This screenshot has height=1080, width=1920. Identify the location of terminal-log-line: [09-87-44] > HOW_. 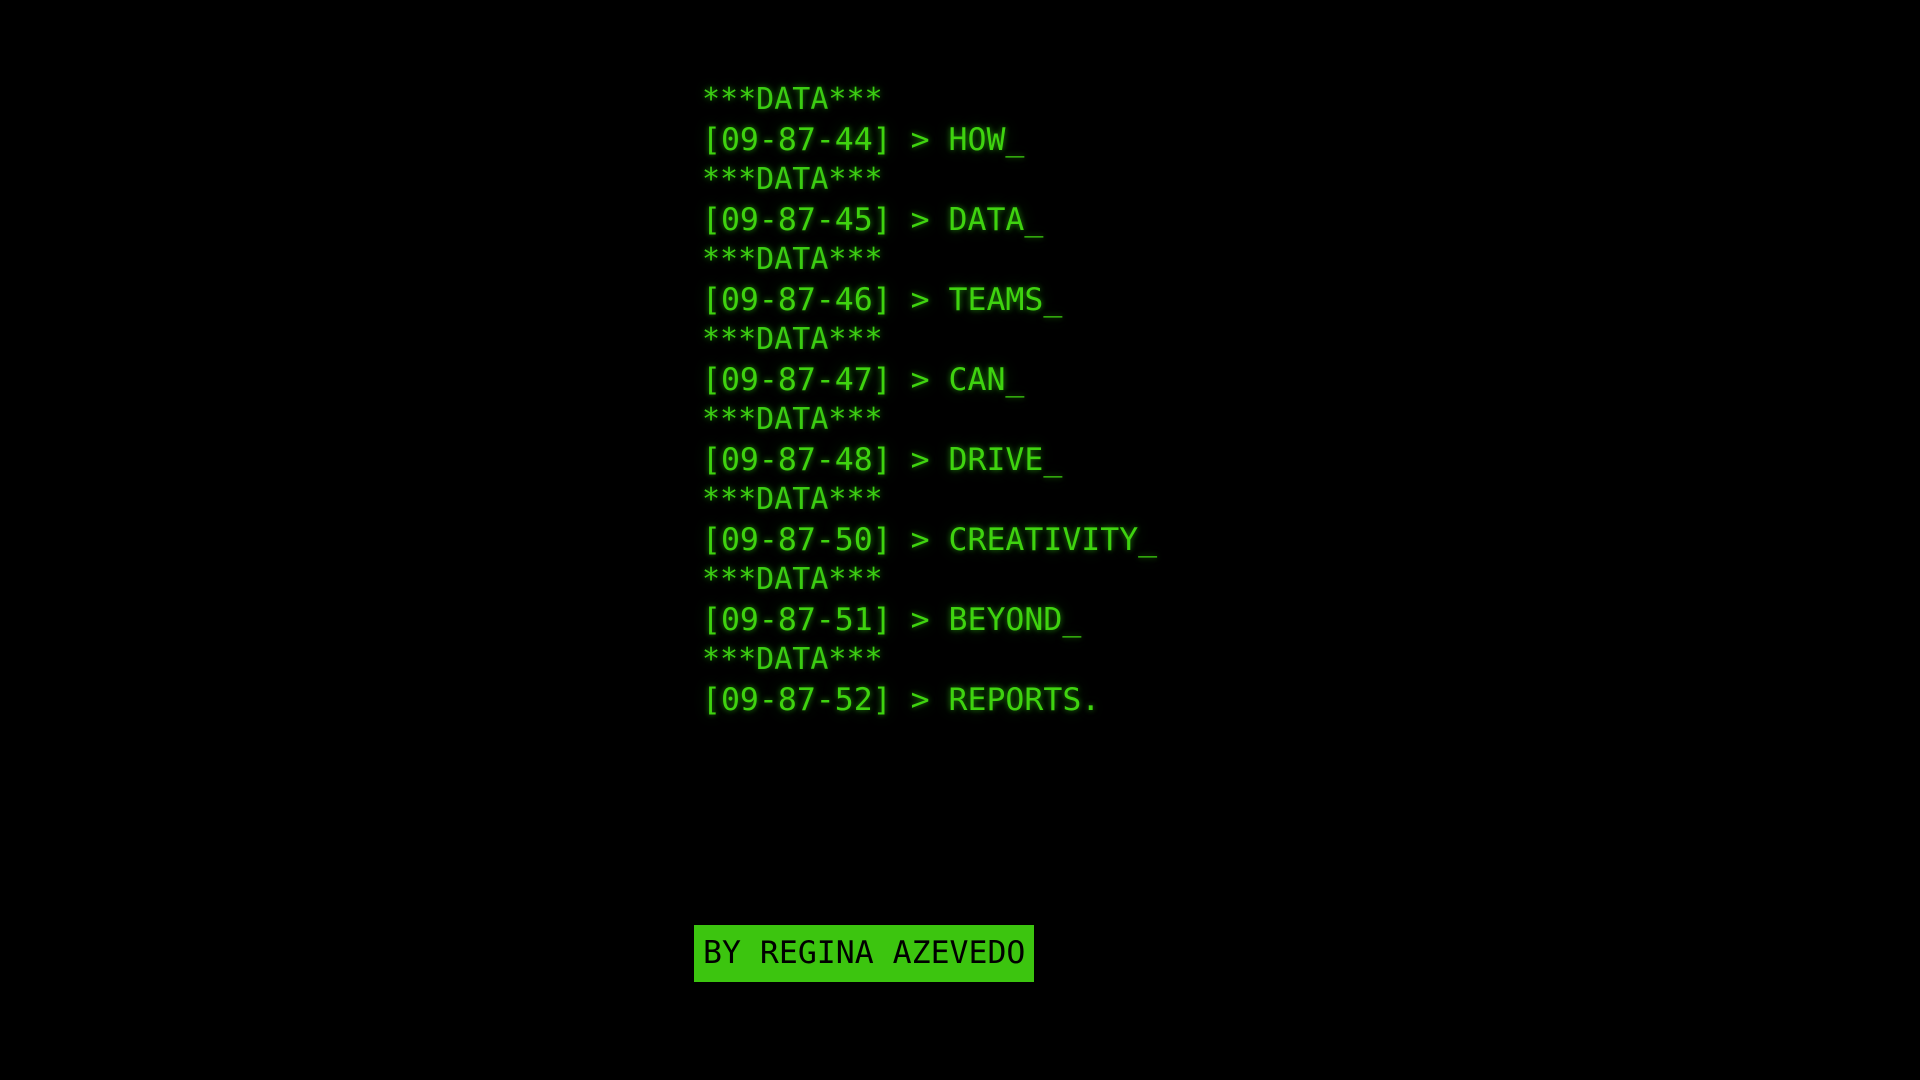
(863, 140).